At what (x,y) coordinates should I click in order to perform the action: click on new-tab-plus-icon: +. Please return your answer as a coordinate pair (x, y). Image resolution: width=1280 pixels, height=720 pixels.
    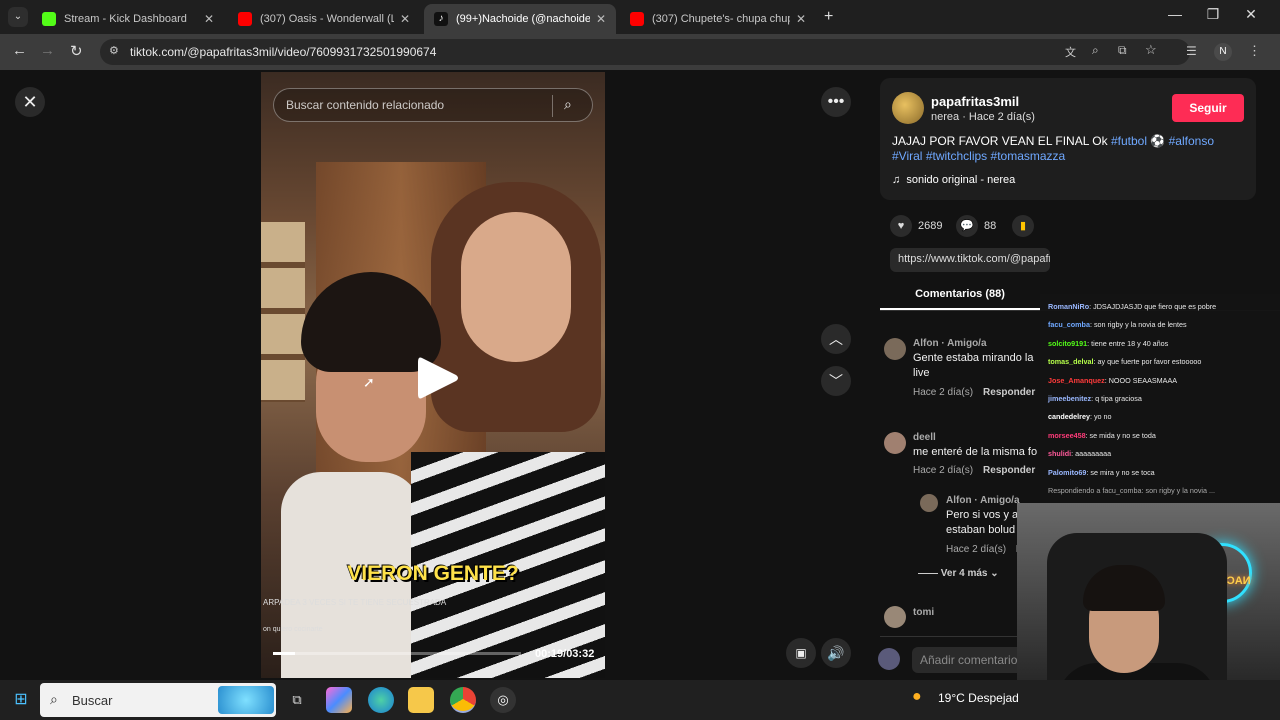
    Looking at the image, I should click on (828, 17).